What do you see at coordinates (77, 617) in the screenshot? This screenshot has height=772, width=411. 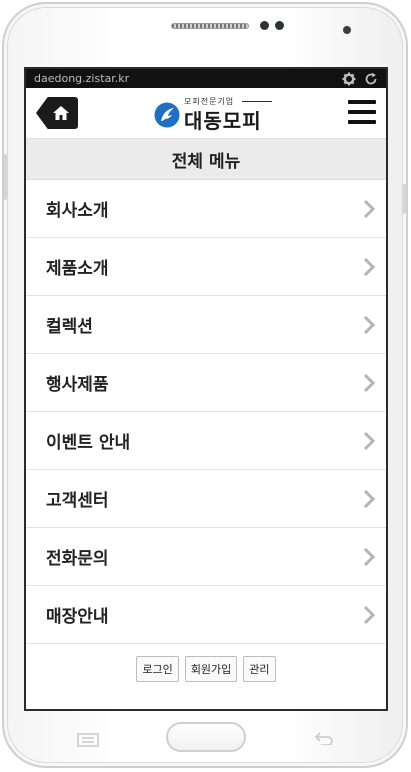 I see `menu-item-label: 매장안내` at bounding box center [77, 617].